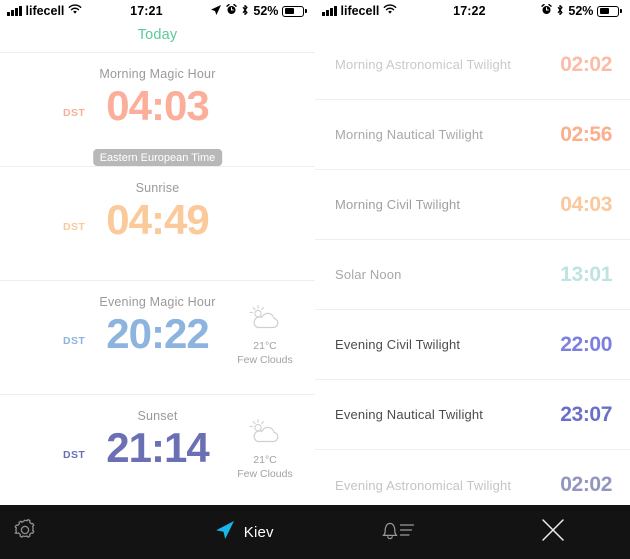 This screenshot has height=559, width=630. What do you see at coordinates (586, 204) in the screenshot?
I see `row-time: 04:03` at bounding box center [586, 204].